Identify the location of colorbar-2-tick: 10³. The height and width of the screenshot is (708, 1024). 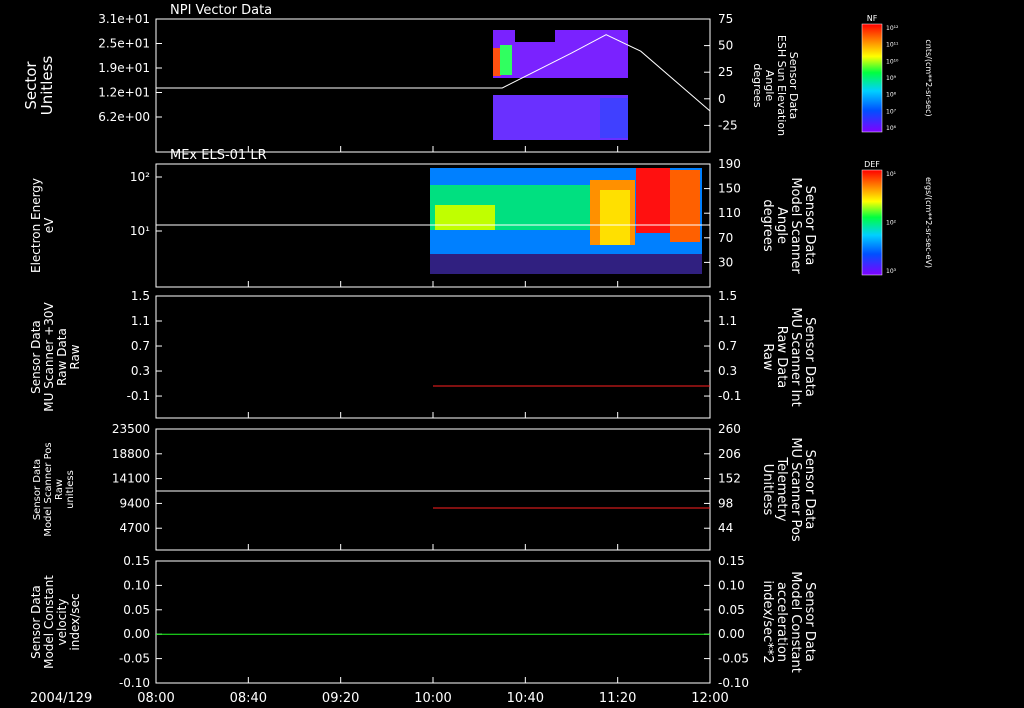
(891, 271).